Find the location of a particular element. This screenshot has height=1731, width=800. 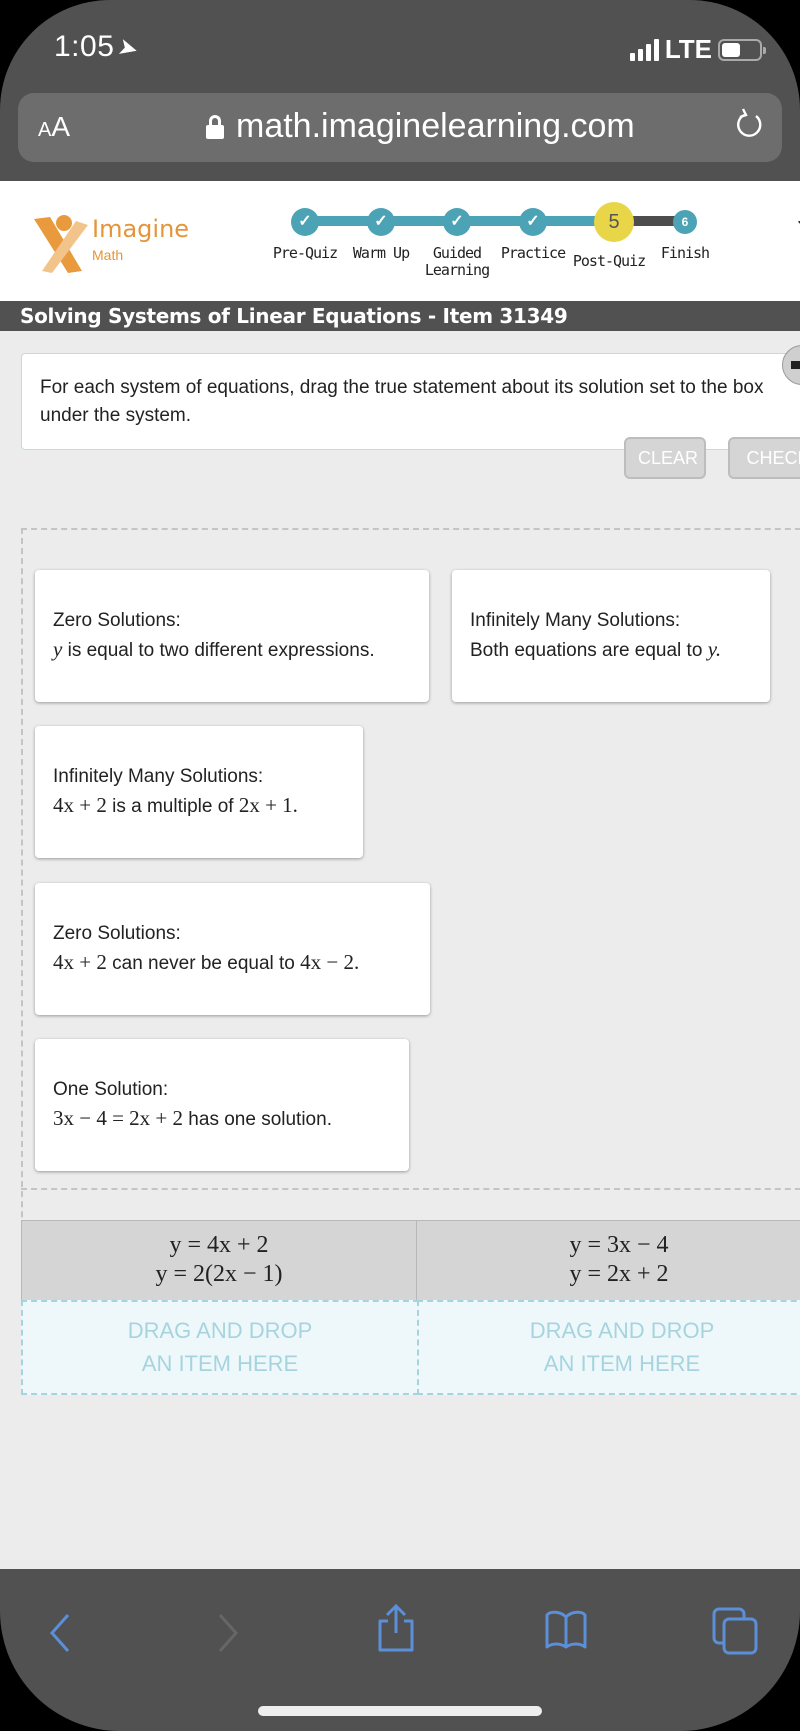

reload-button is located at coordinates (749, 128).